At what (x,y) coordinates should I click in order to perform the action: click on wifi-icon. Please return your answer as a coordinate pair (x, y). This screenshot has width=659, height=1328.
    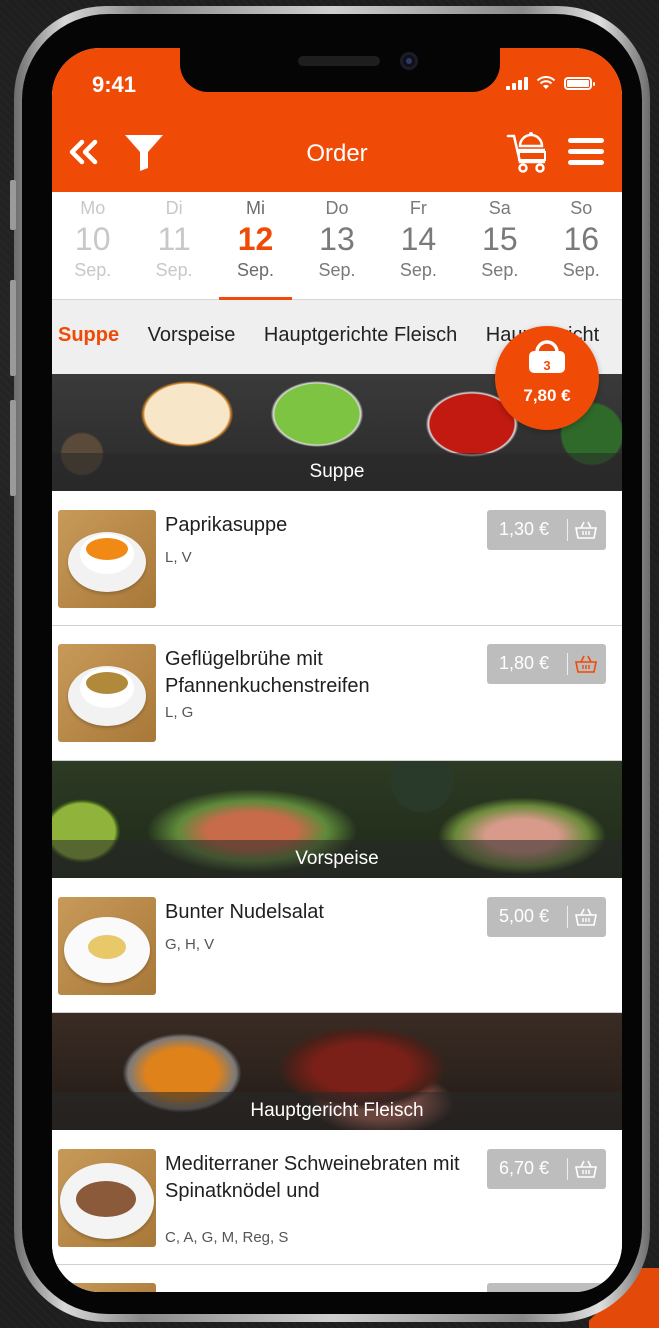
    Looking at the image, I should click on (546, 82).